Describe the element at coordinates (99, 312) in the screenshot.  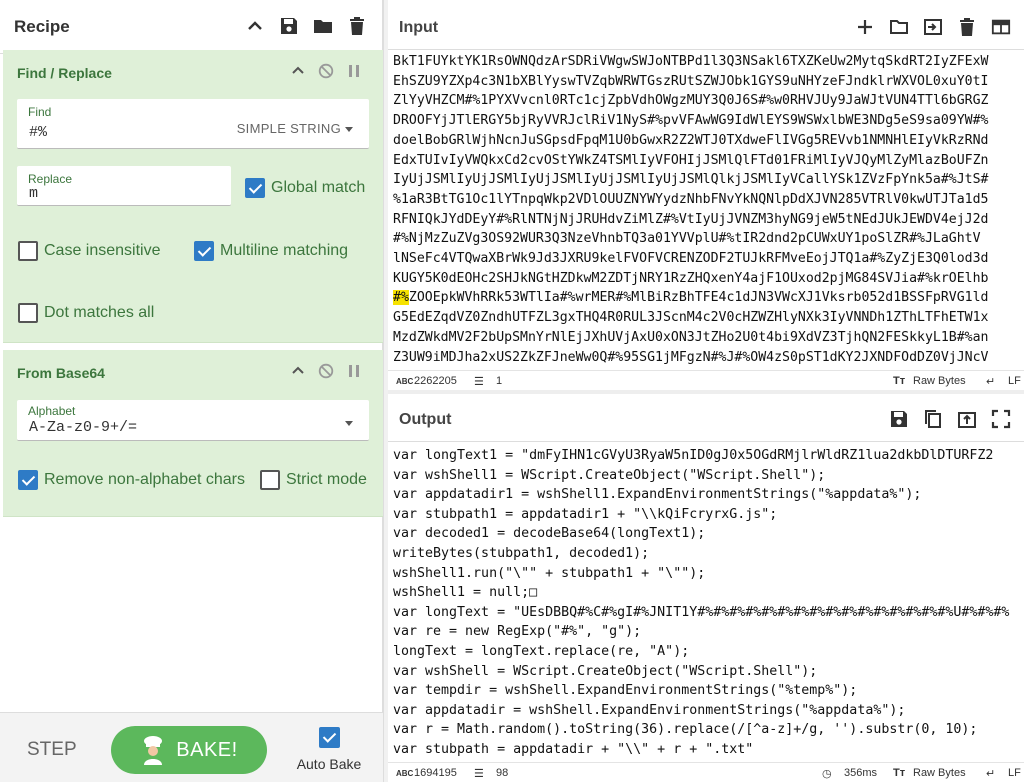
I see `dot-matches-all-label: Dot matches all` at that location.